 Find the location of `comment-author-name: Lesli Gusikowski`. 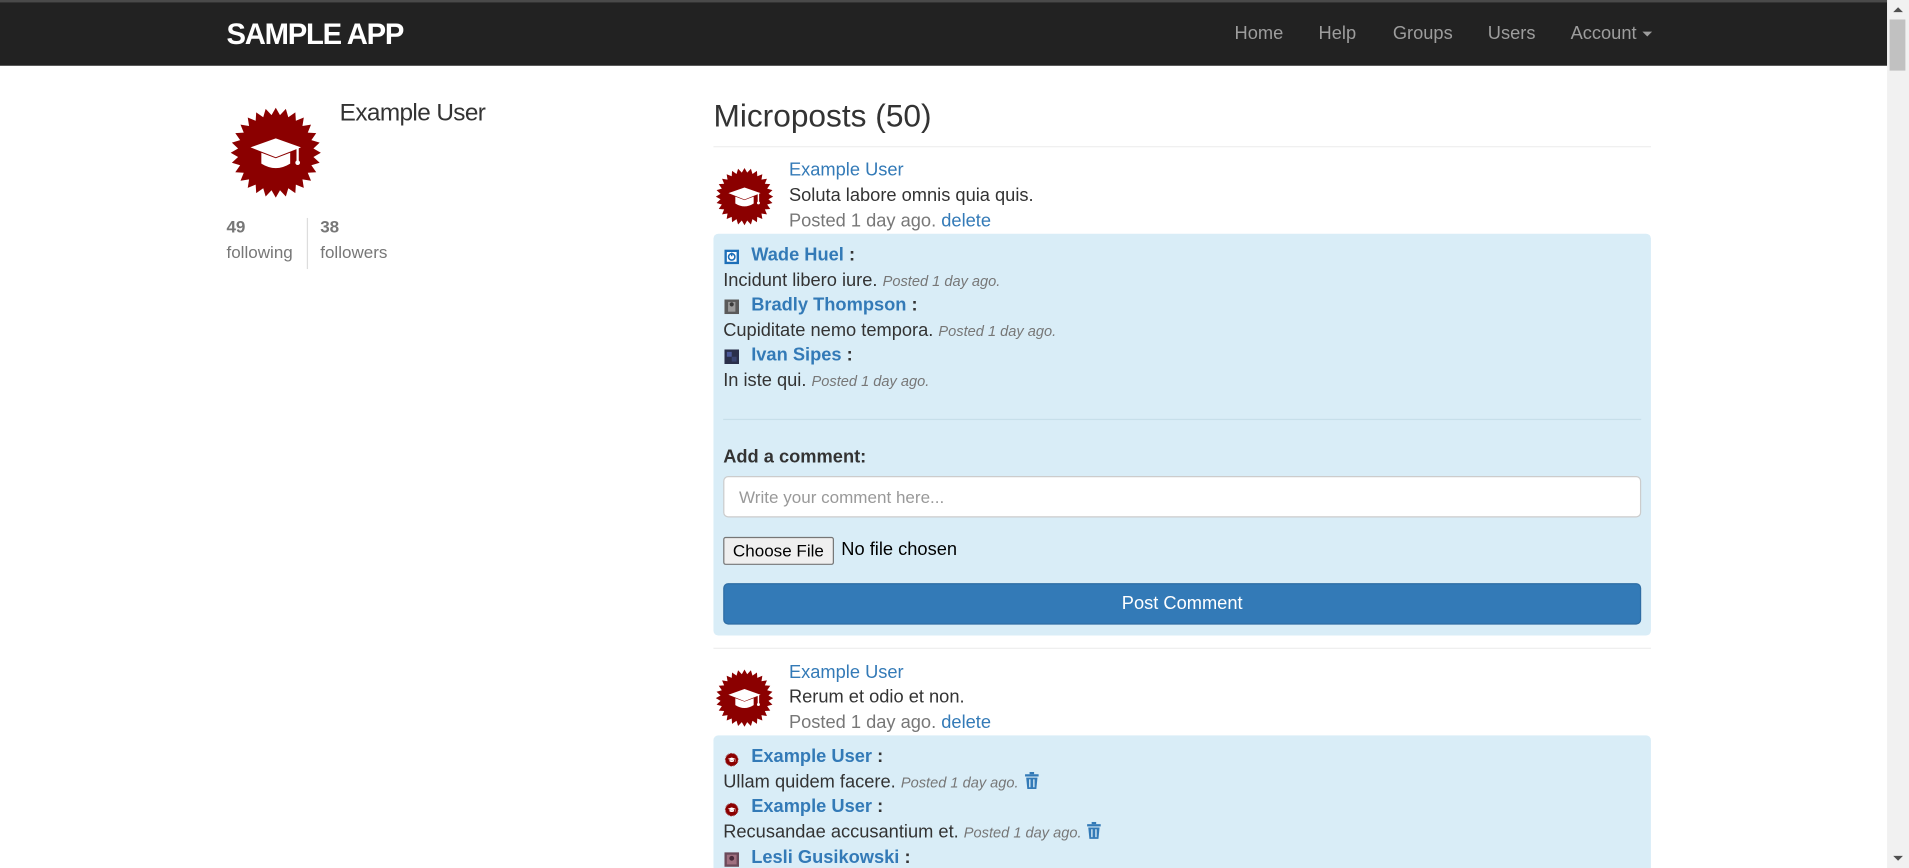

comment-author-name: Lesli Gusikowski is located at coordinates (825, 857).